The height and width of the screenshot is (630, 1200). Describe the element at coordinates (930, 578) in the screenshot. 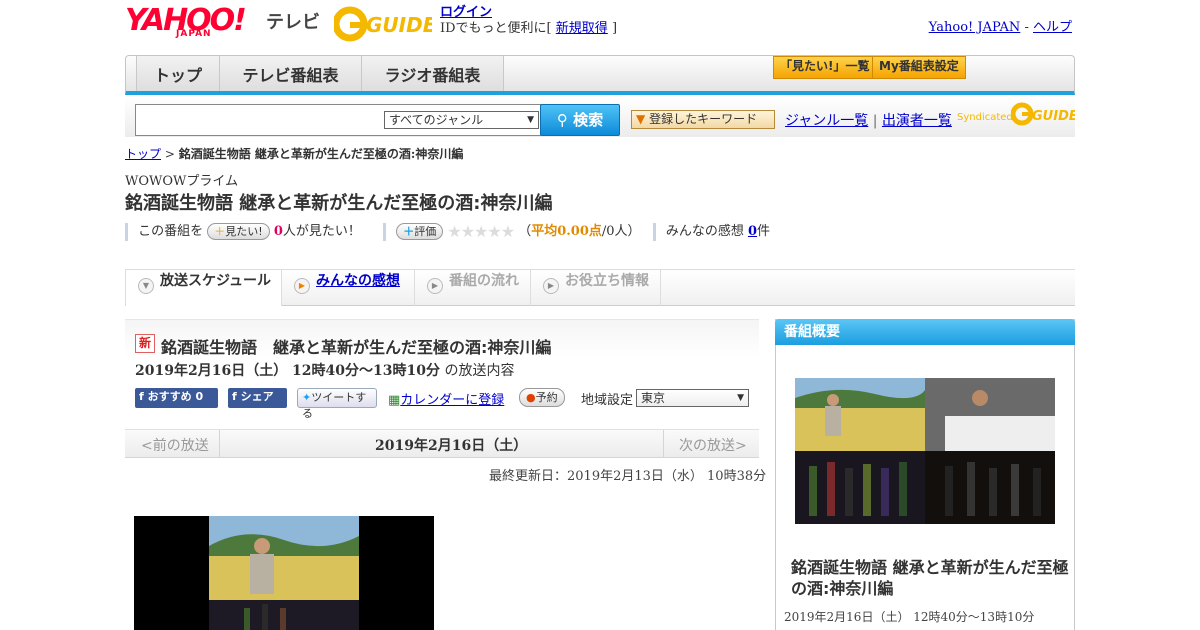

I see `sidebar-program-title: 銘酒誕生物語 継承と革新が生んだ至極の酒:神奈川編` at that location.